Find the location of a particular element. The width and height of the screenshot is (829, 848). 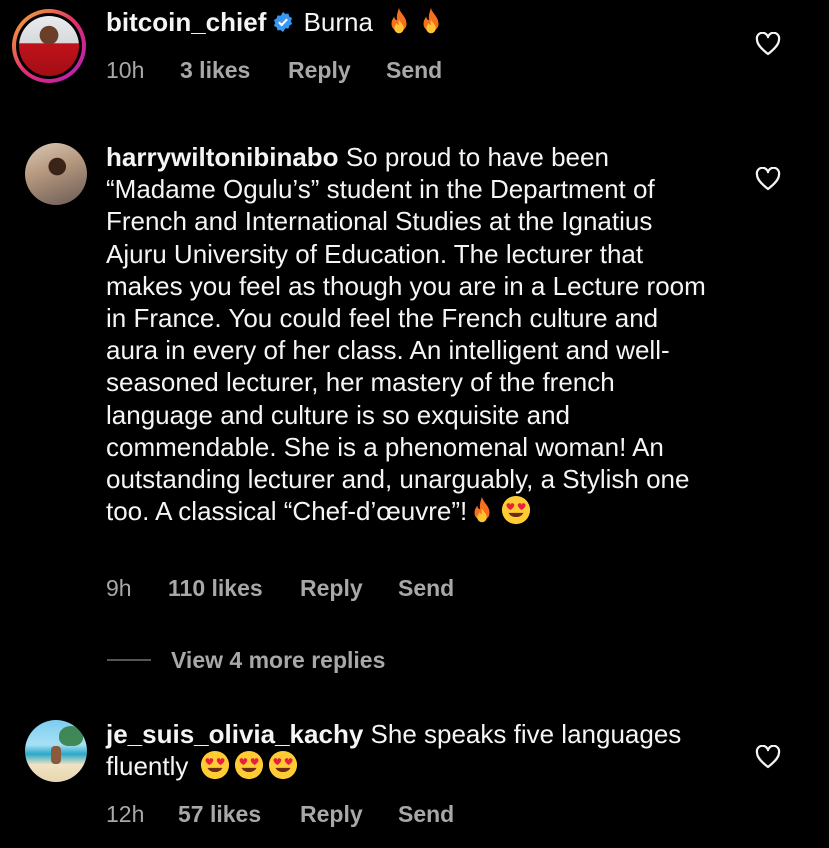

comment-text: bitcoin_chief Burna is located at coordinates (411, 22).